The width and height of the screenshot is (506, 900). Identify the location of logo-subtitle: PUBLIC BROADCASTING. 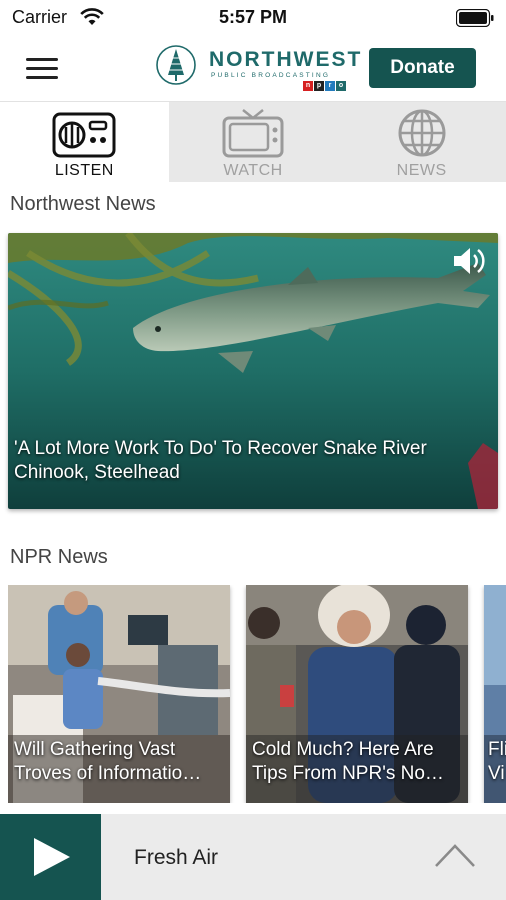
(271, 75).